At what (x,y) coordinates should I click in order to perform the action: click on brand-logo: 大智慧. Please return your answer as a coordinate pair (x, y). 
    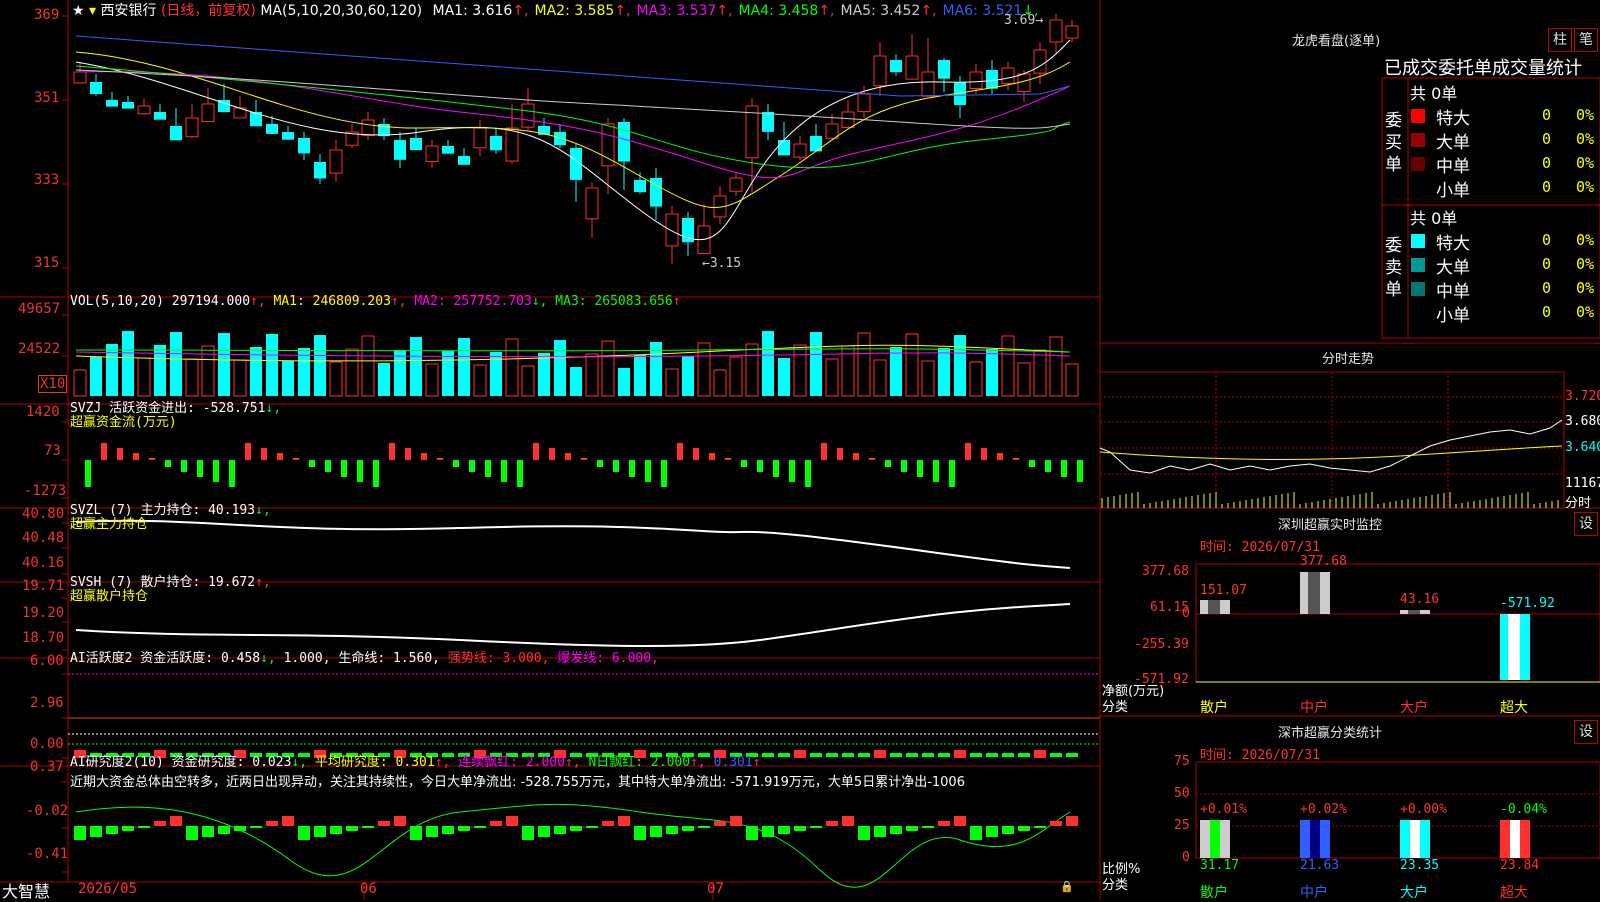
    Looking at the image, I should click on (26, 890).